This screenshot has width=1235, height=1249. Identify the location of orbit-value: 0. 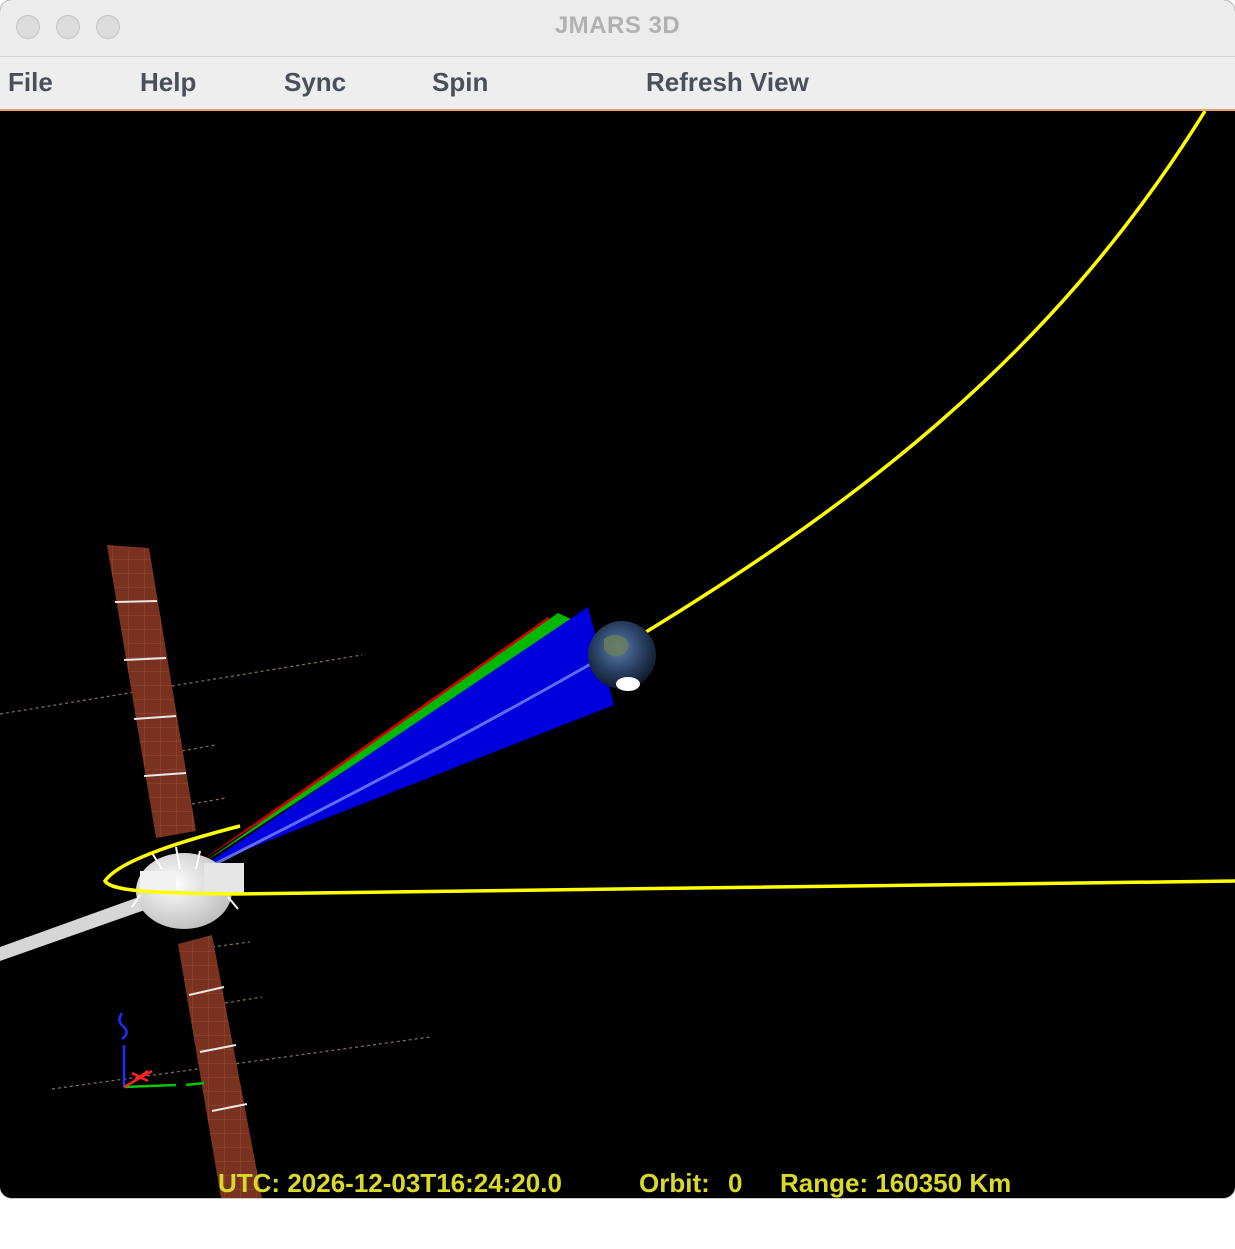
(735, 1183).